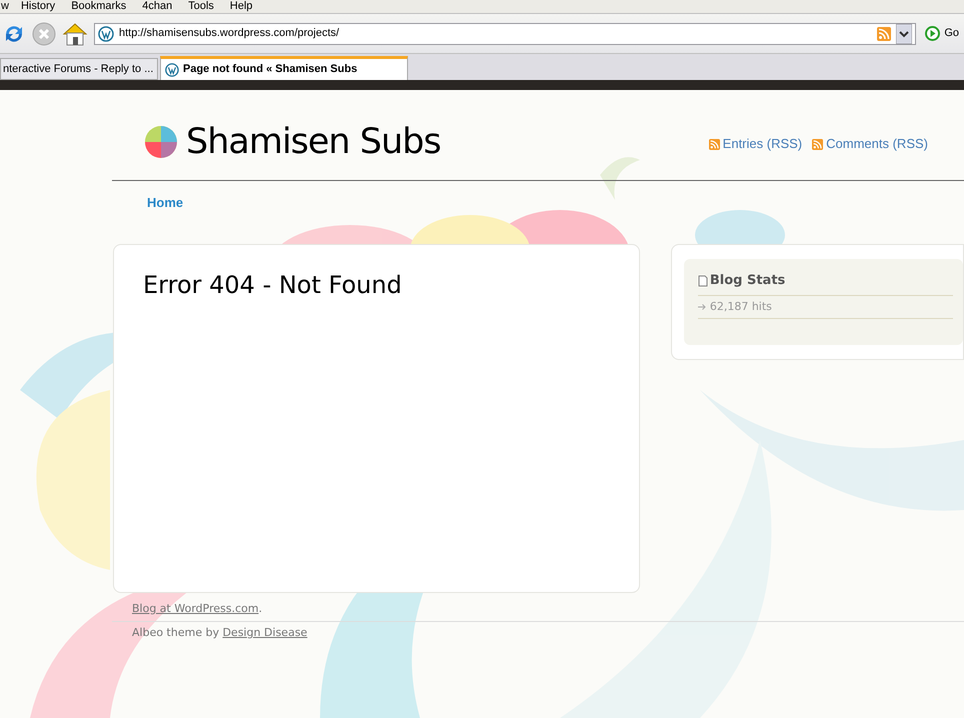  Describe the element at coordinates (703, 280) in the screenshot. I see `page-icon` at that location.